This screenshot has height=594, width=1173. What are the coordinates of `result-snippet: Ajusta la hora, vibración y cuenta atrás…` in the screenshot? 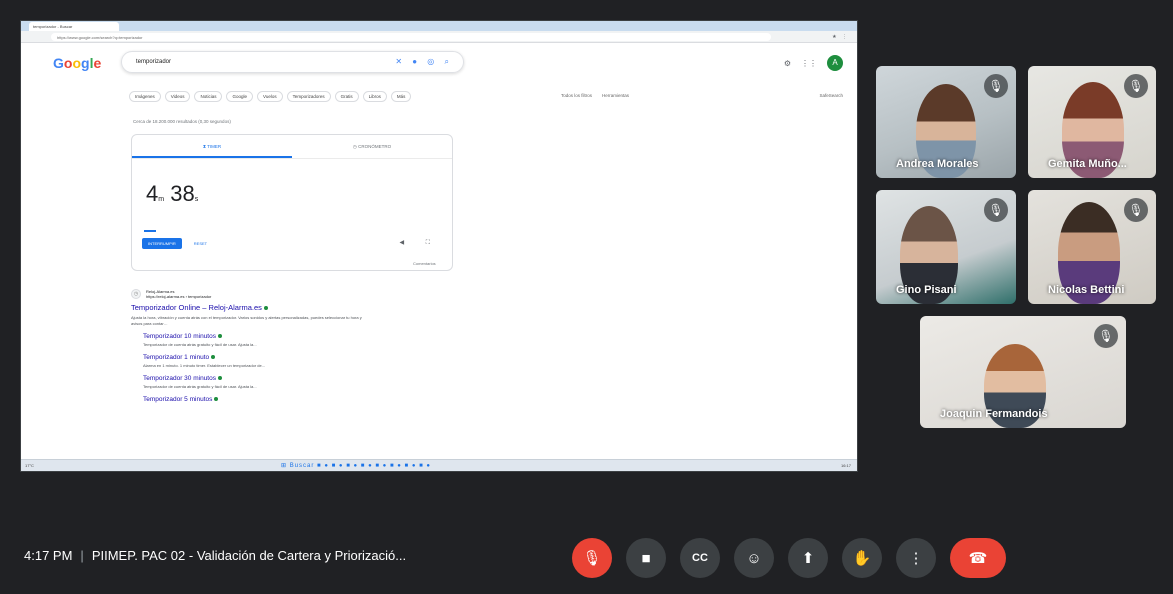 It's located at (246, 320).